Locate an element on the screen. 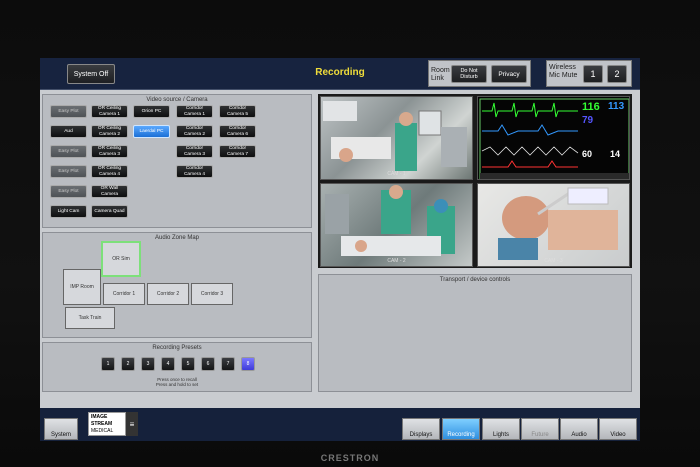  recording-presets-title: Recording Presets is located at coordinates (177, 348).